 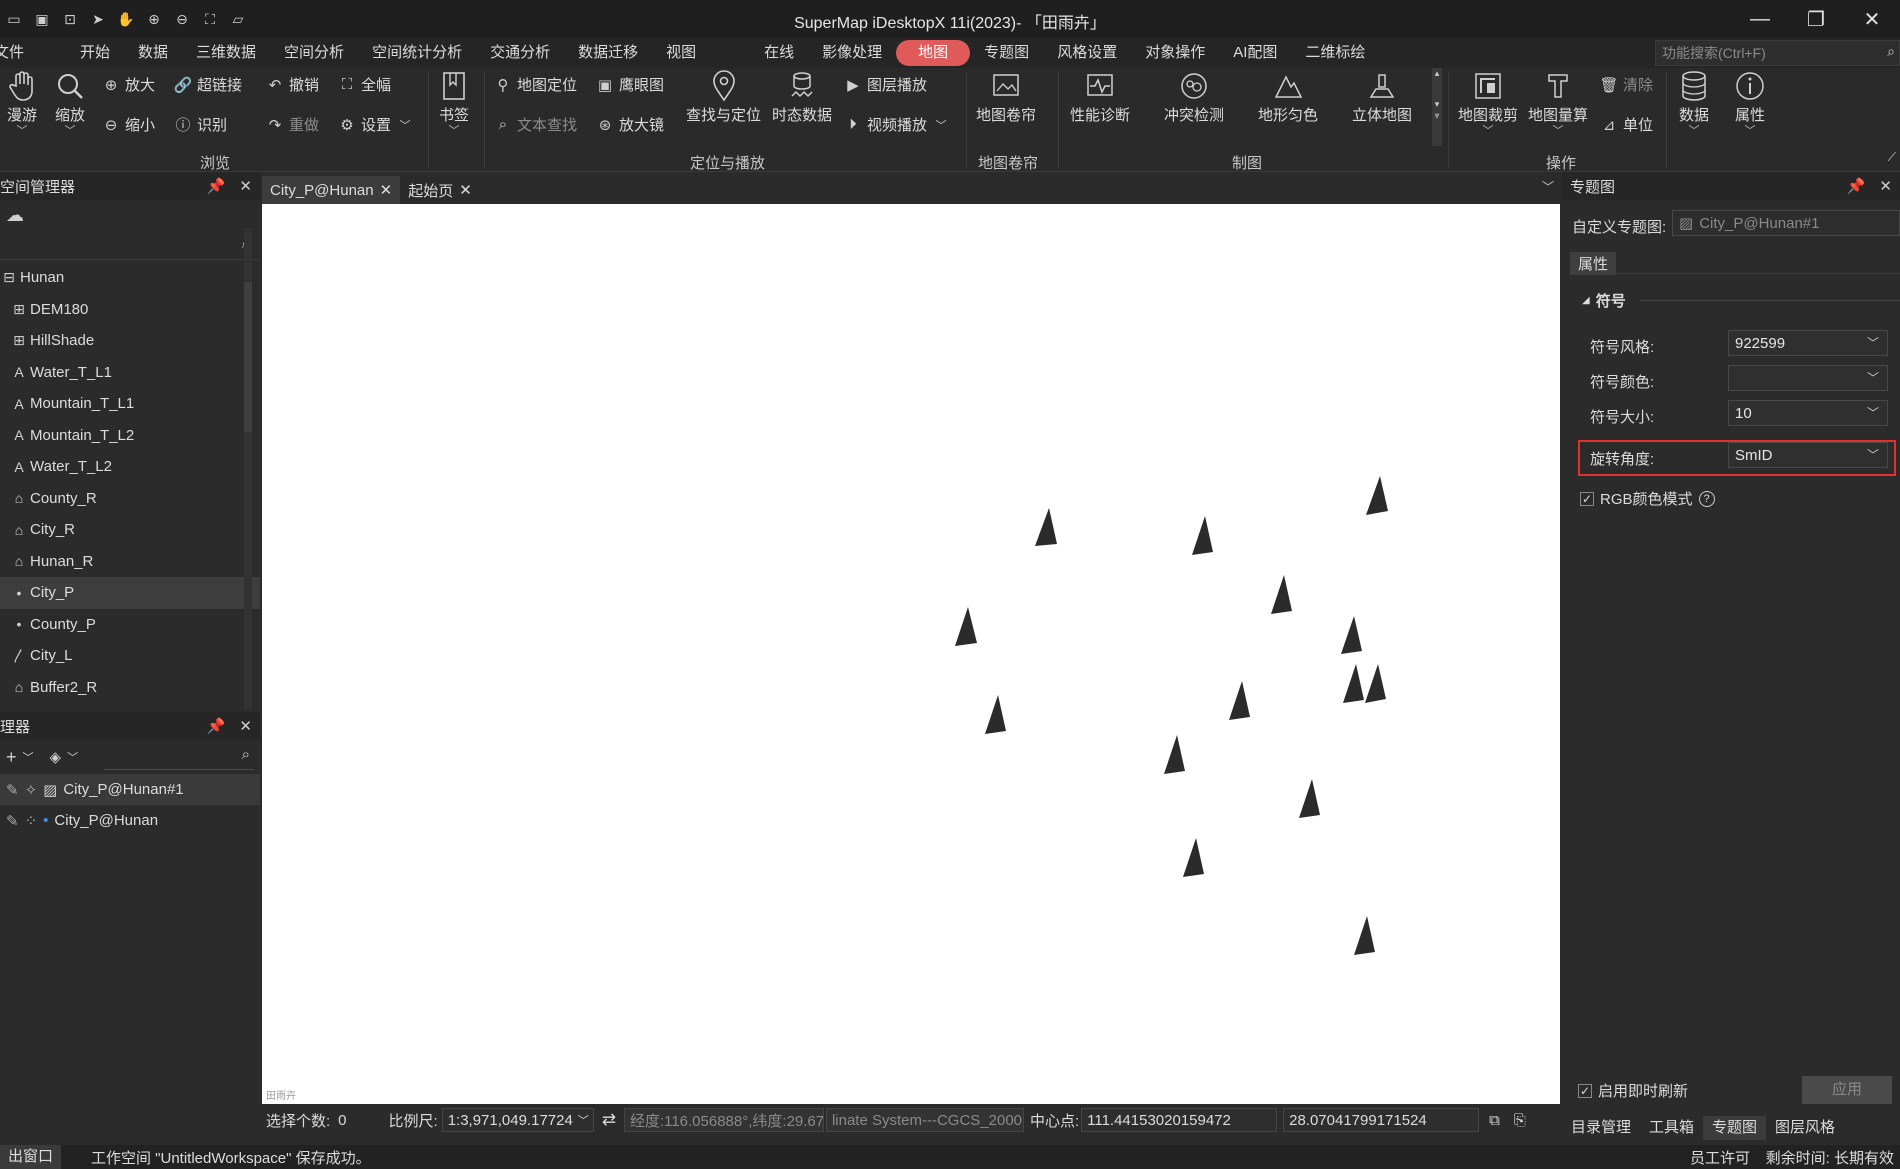 What do you see at coordinates (1382, 96) in the screenshot?
I see `3d-map-button: 立体地图` at bounding box center [1382, 96].